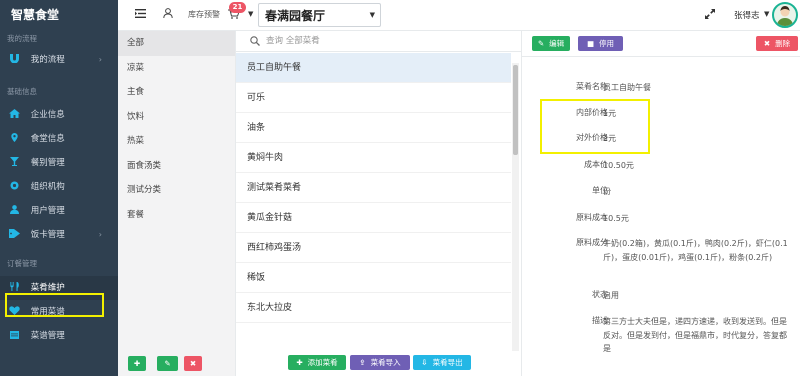 The image size is (800, 376). I want to click on category-item: 全部, so click(176, 43).